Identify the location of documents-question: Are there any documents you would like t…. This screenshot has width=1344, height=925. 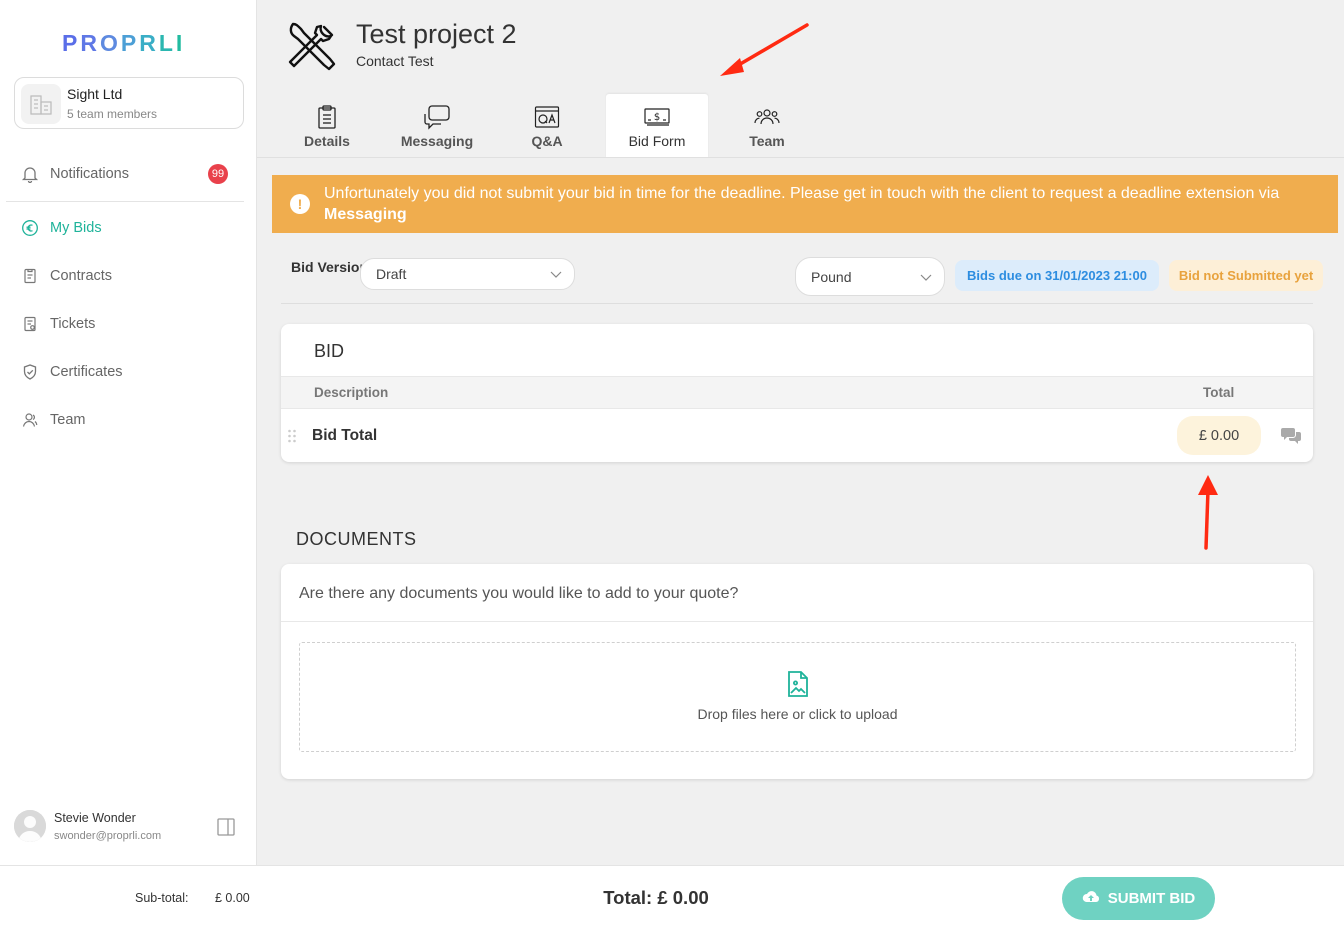
(519, 593).